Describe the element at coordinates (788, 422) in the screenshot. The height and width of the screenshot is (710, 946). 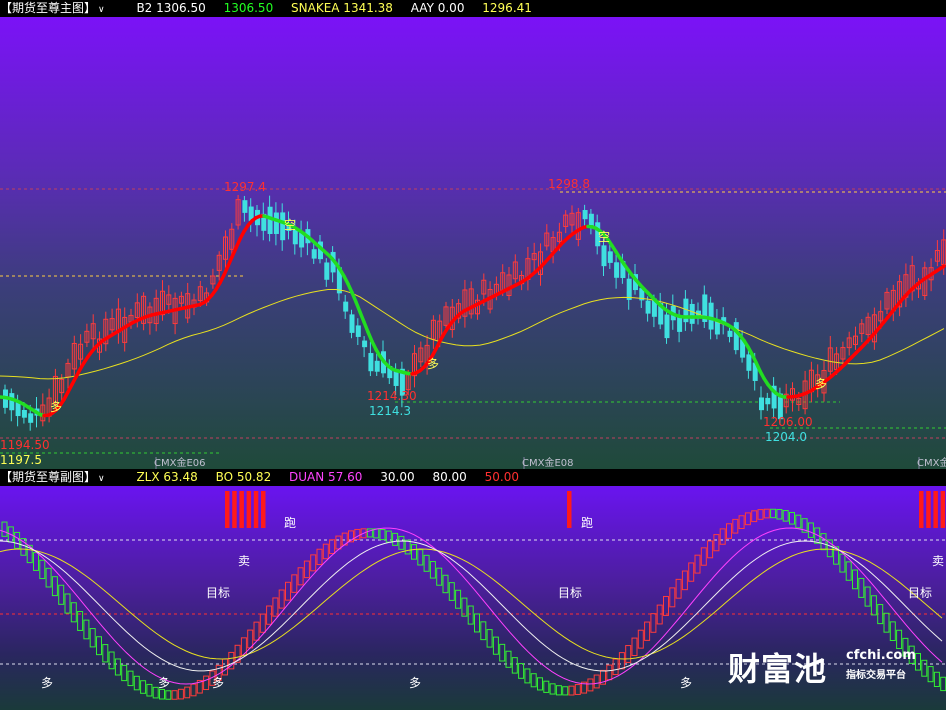
I see `low-price-label-2: 1206.00` at that location.